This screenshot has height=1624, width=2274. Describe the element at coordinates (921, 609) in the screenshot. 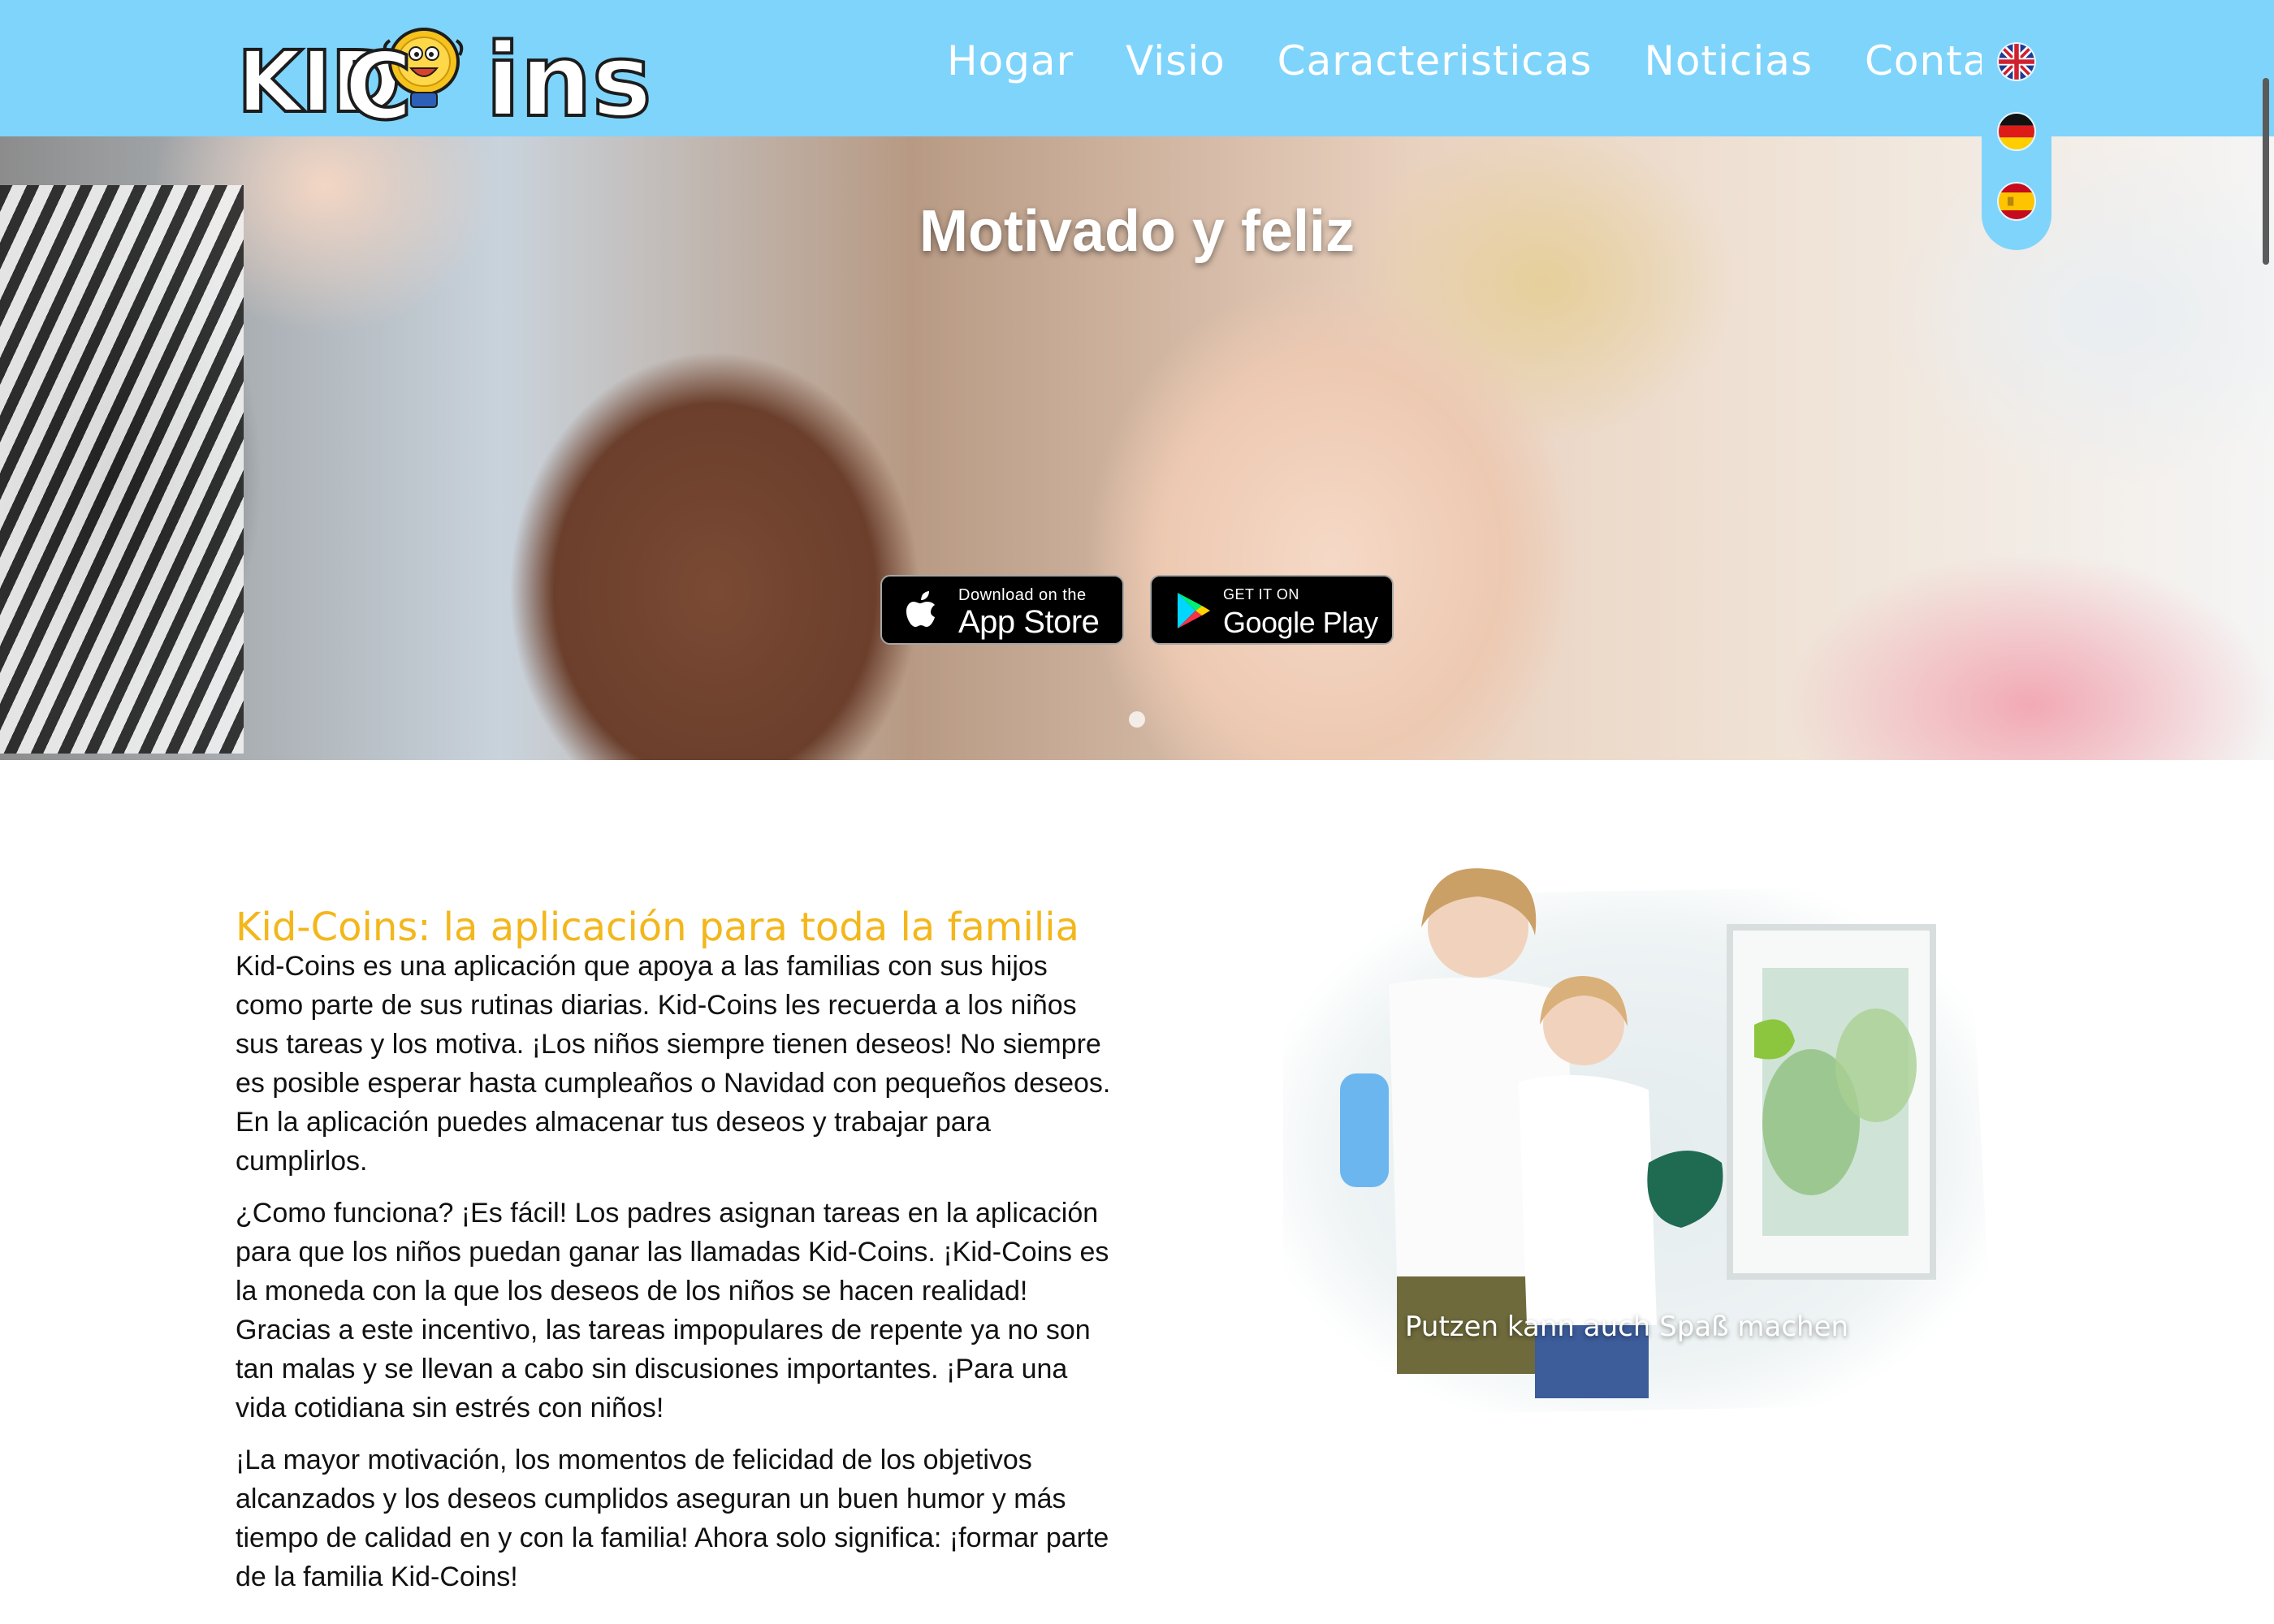

I see `apple-icon` at that location.